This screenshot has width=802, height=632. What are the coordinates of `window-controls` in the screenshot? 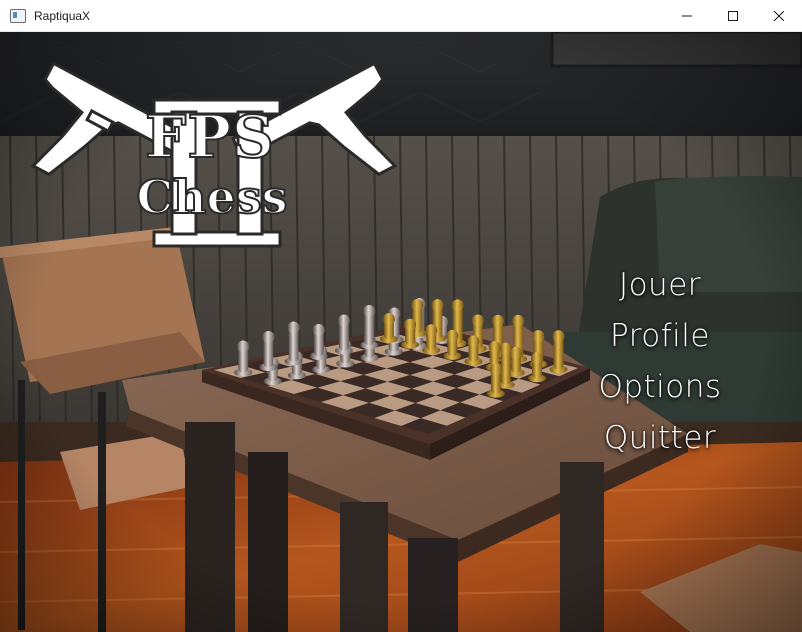 It's located at (733, 15).